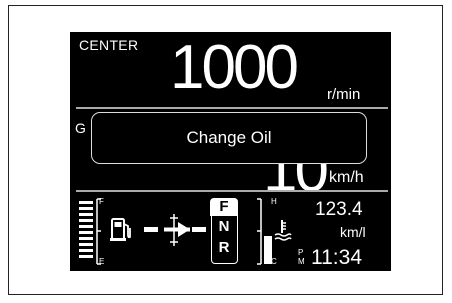 The width and height of the screenshot is (452, 303). I want to click on lower-separator, so click(232, 191).